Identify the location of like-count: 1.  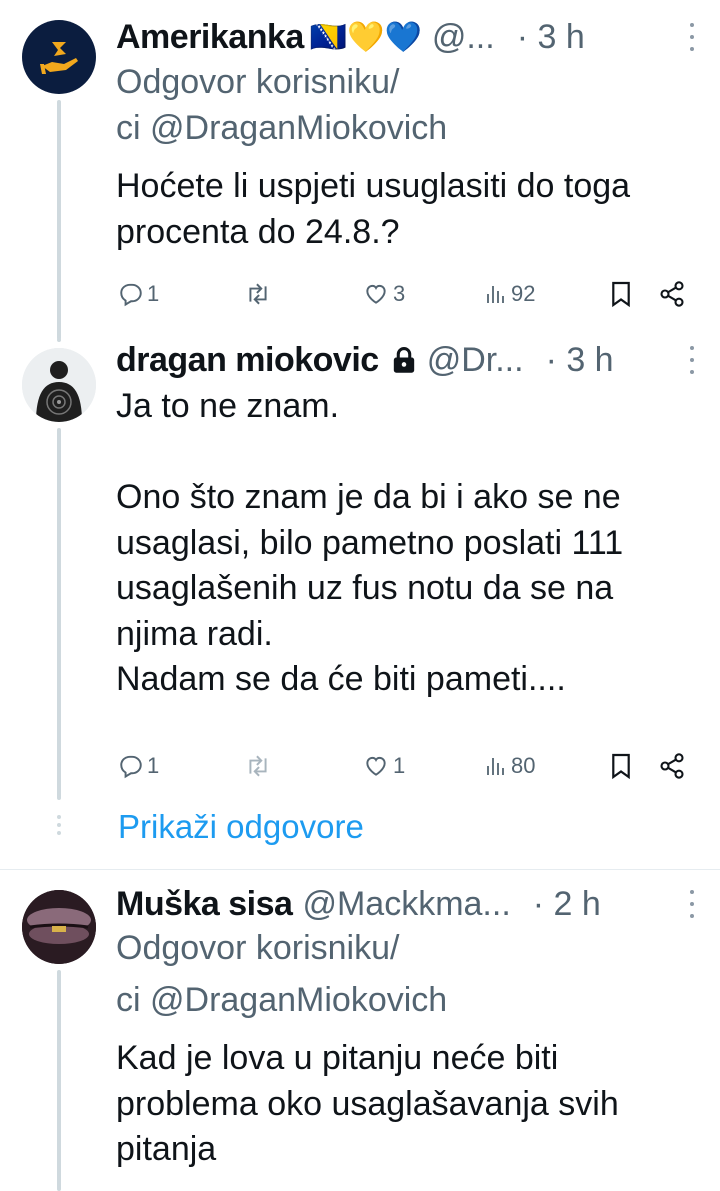
(399, 765).